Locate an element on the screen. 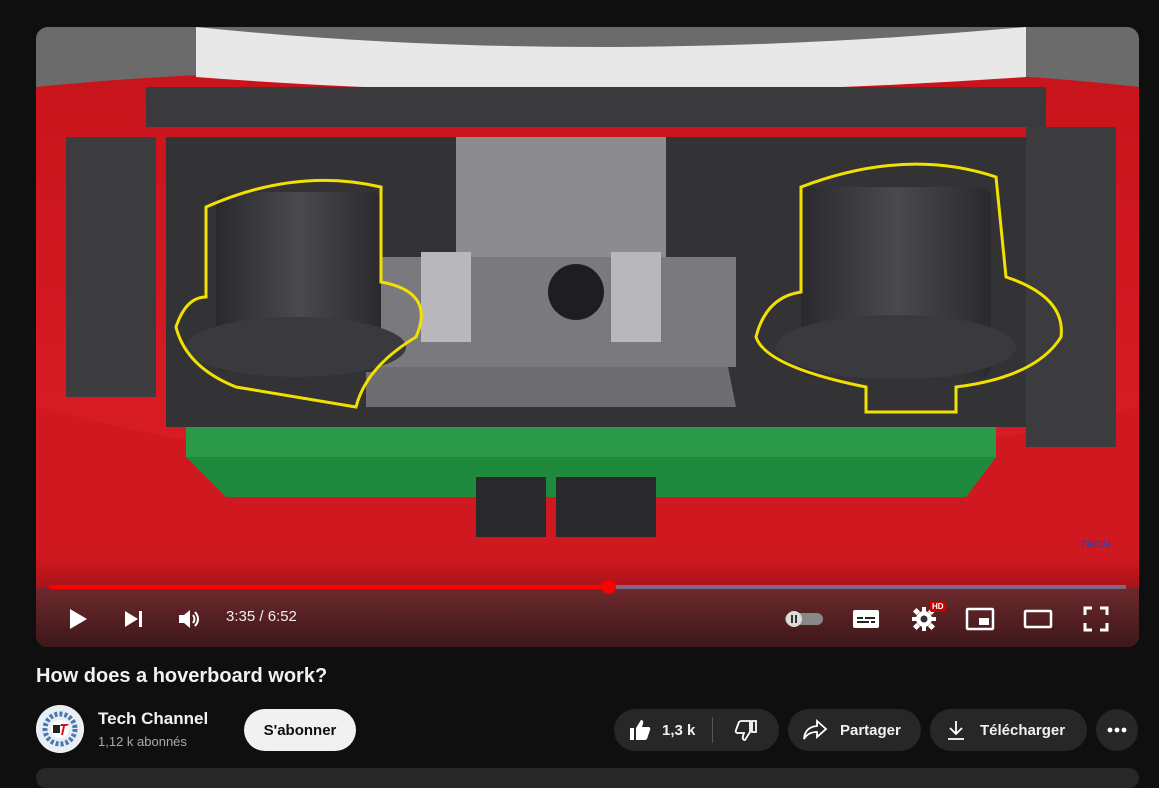 The height and width of the screenshot is (788, 1159). share-button: Partager is located at coordinates (854, 730).